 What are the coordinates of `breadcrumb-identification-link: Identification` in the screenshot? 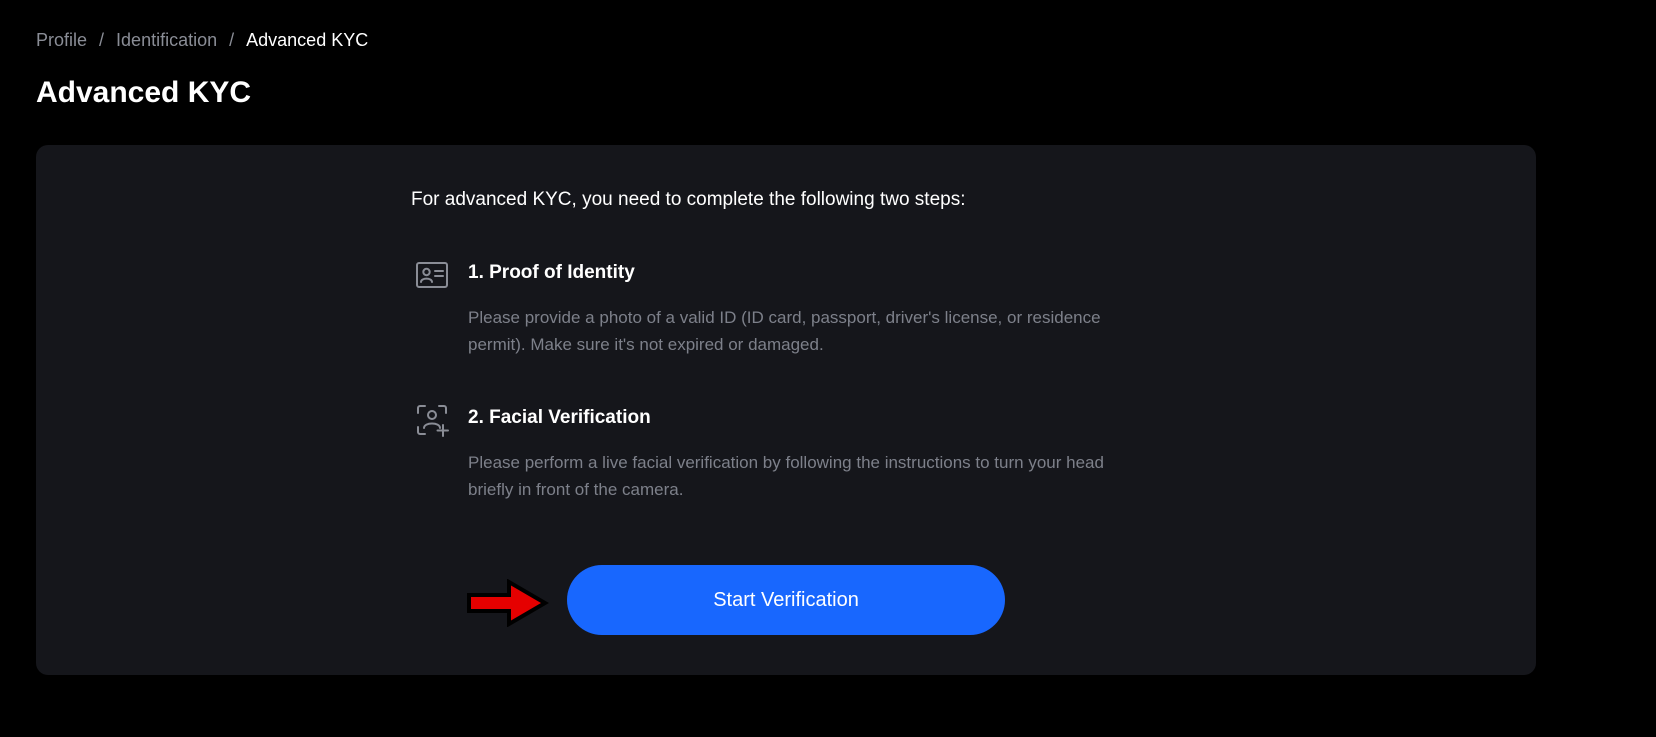 It's located at (166, 40).